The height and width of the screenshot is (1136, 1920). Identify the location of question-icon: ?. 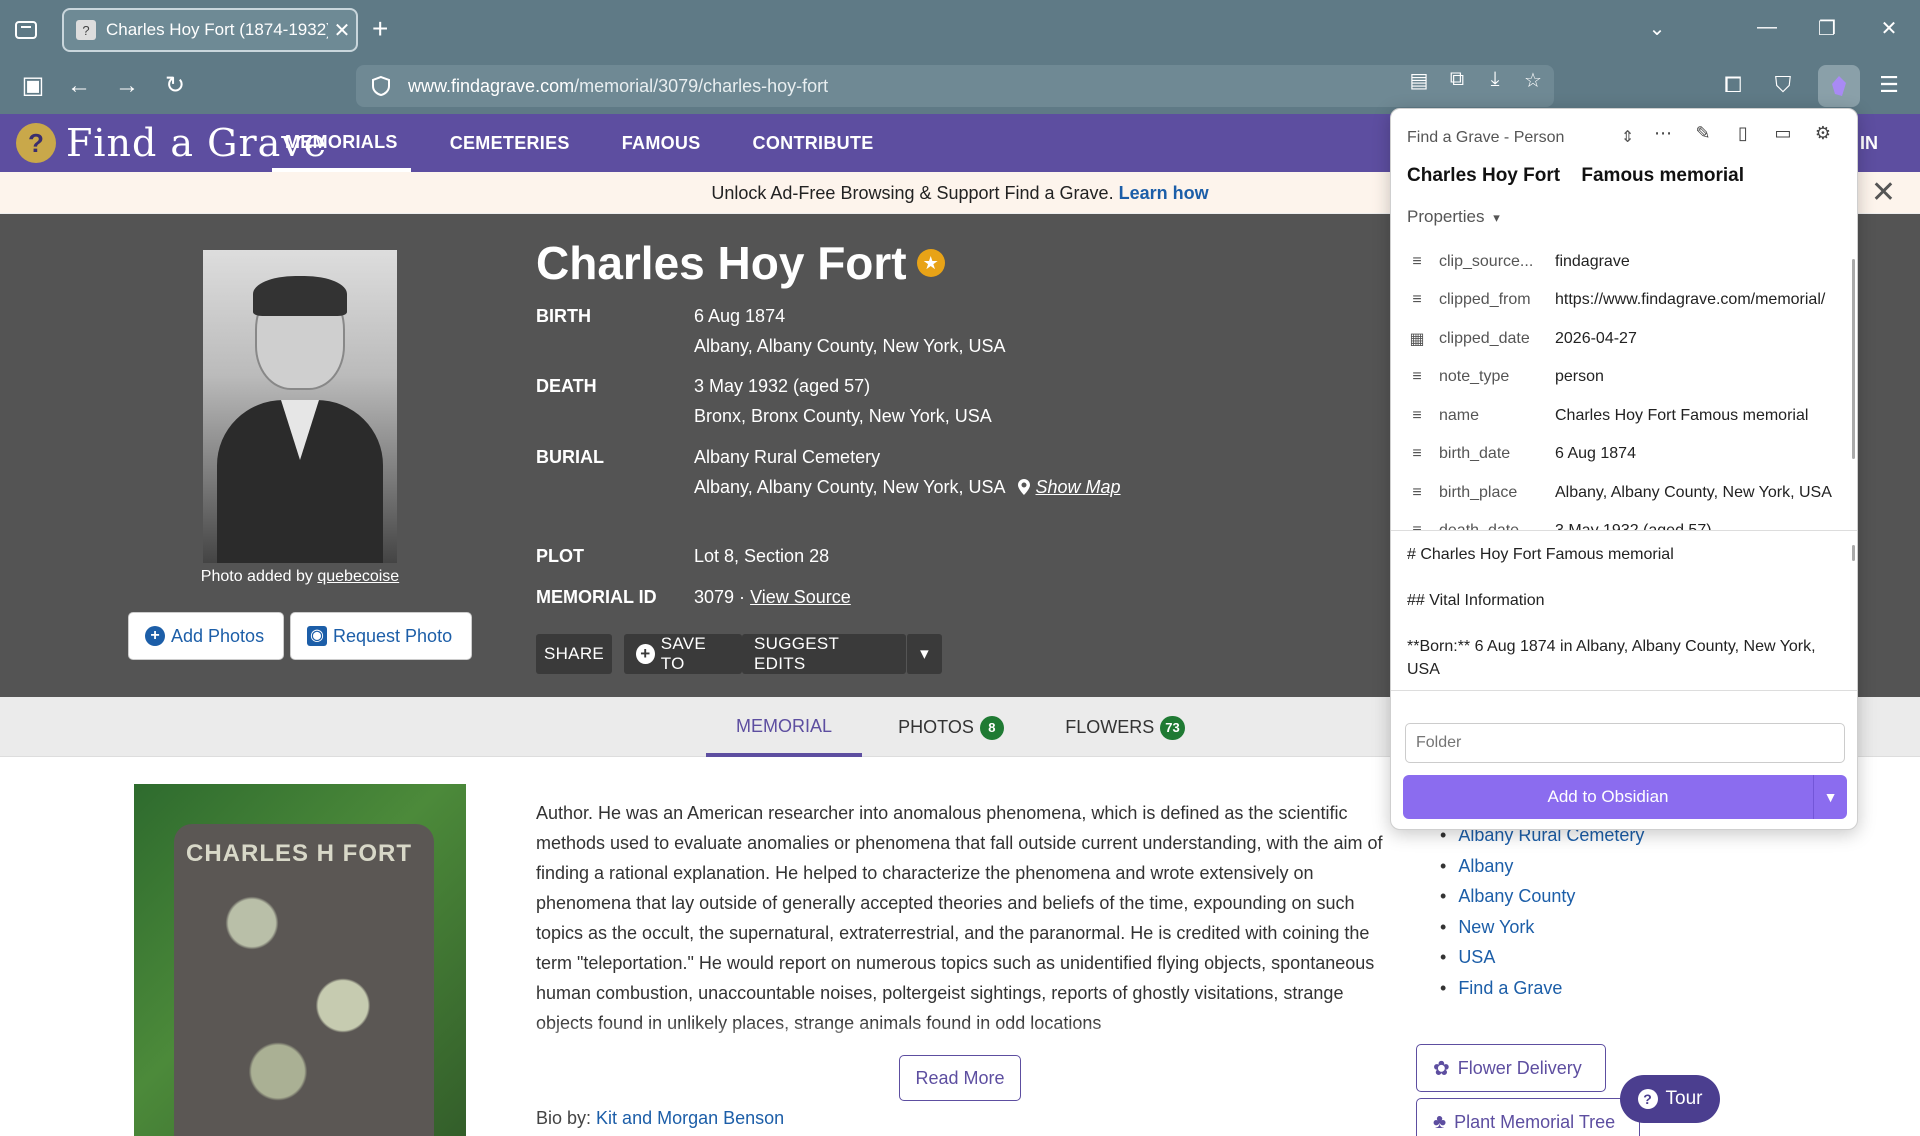
(1647, 1099).